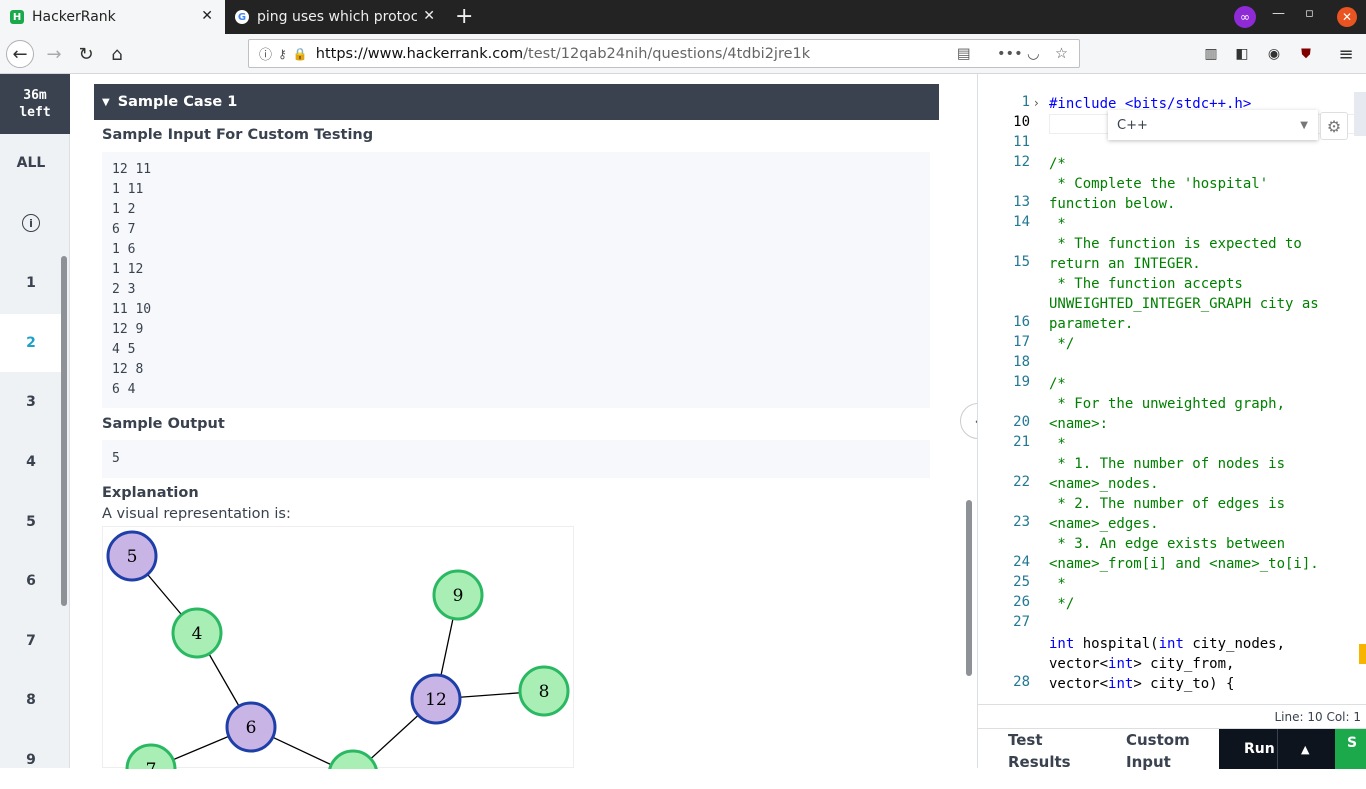 The image size is (1366, 789). I want to click on divider, so click(1277, 749).